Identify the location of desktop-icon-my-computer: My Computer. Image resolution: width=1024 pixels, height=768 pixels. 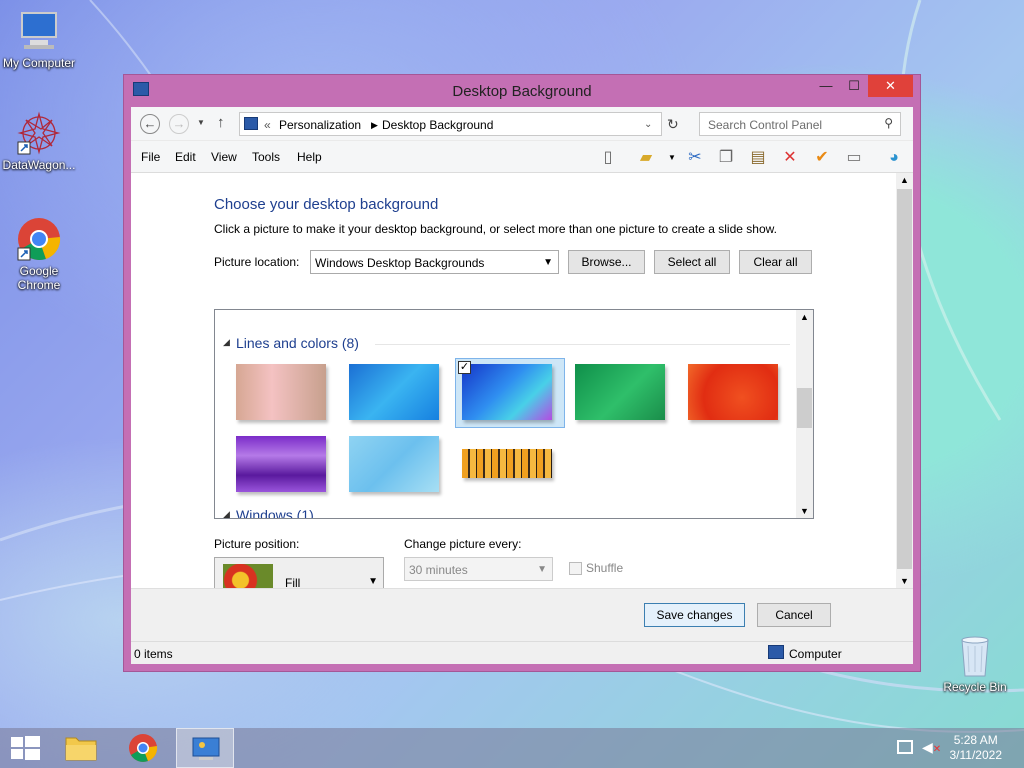
(39, 39).